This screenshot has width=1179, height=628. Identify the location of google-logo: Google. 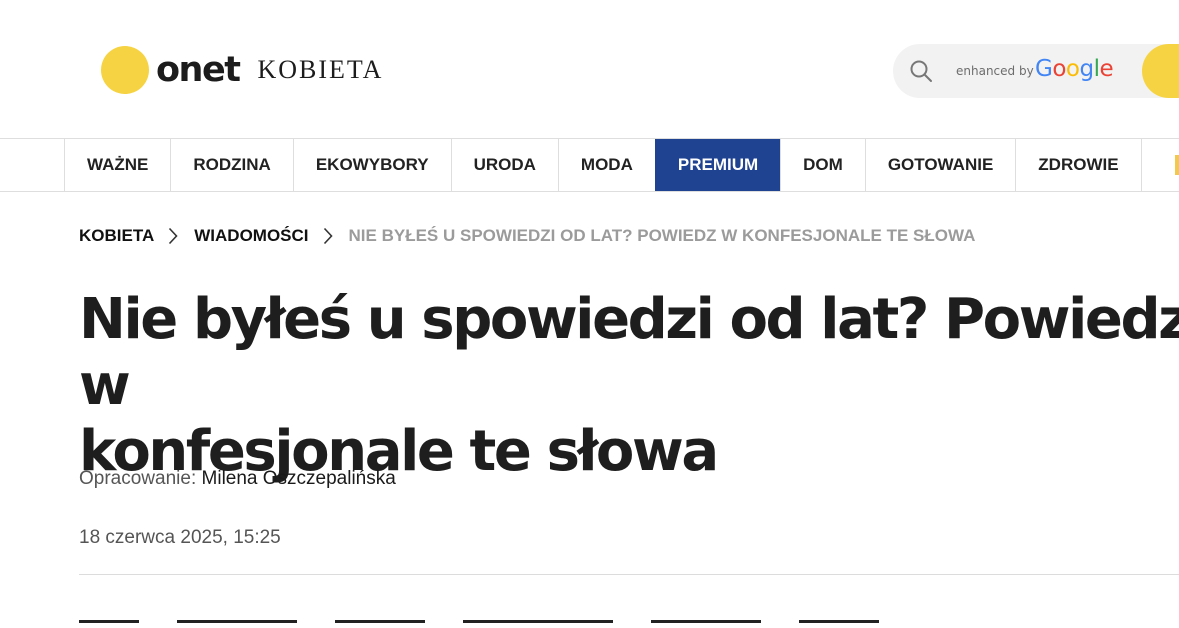
(1074, 69).